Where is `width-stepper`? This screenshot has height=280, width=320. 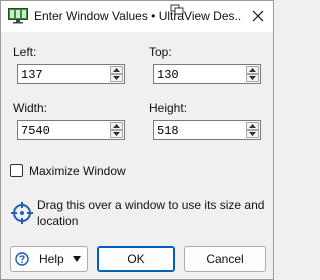 width-stepper is located at coordinates (71, 130).